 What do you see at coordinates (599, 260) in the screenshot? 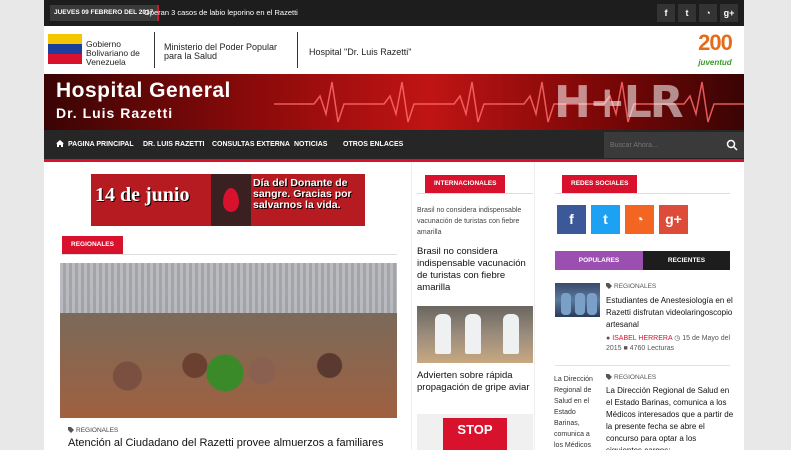
I see `tab-populares: POPULARES` at bounding box center [599, 260].